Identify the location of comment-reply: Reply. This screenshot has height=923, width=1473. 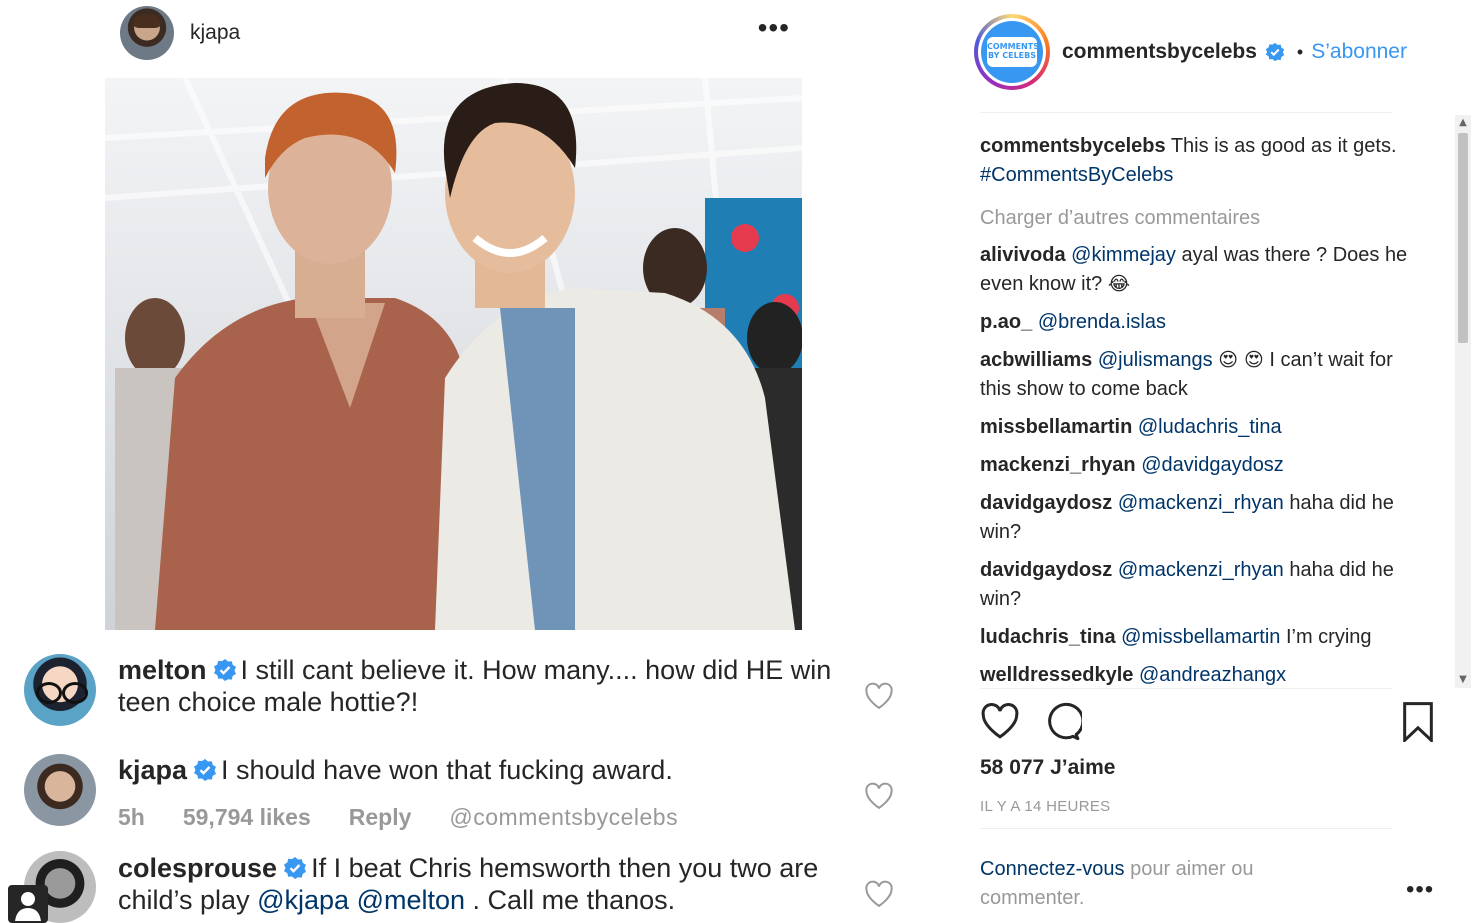
(380, 817).